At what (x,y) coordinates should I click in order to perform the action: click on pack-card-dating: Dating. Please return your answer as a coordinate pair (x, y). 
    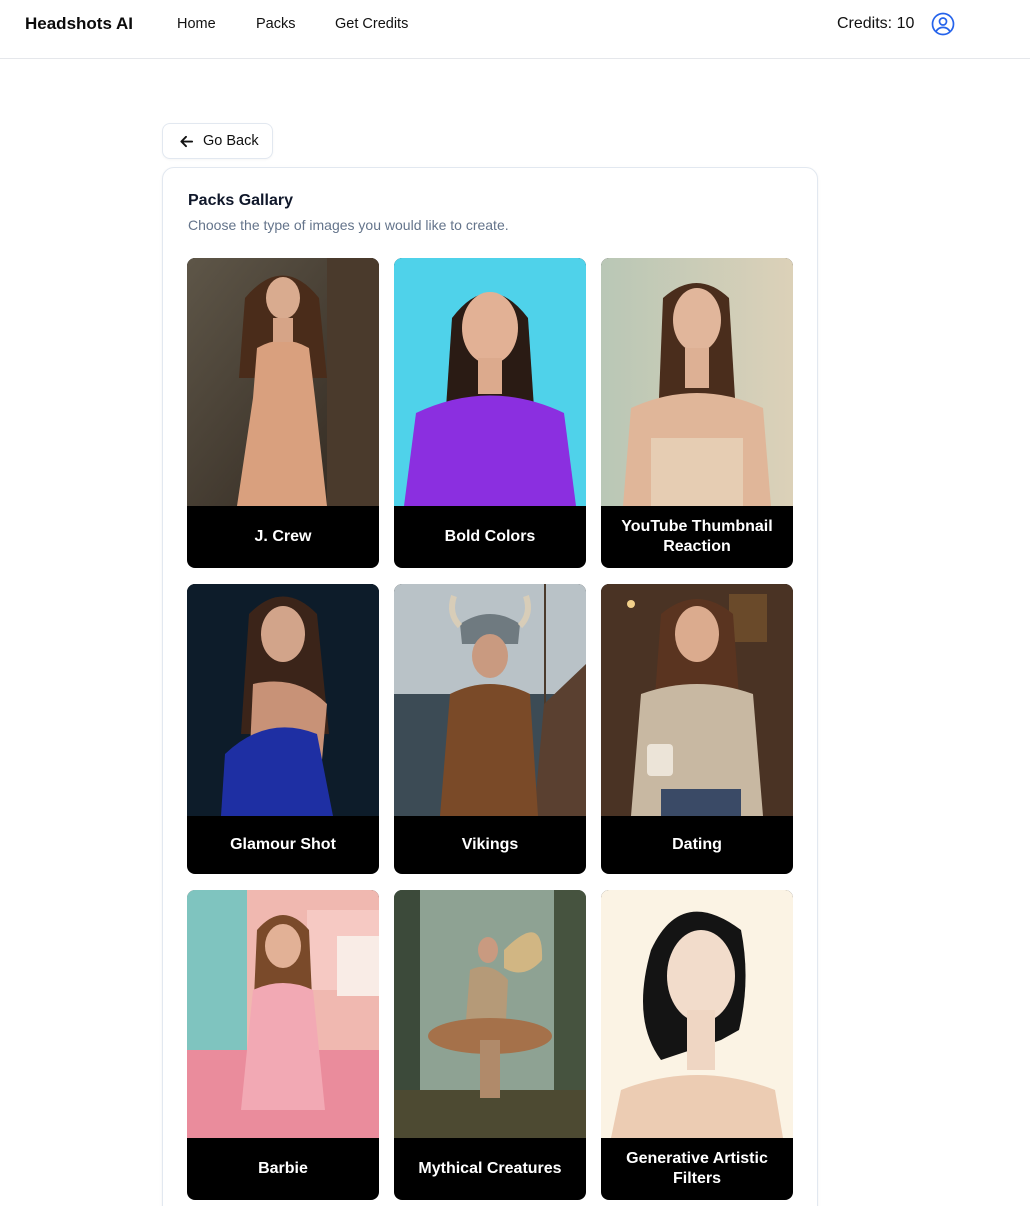
    Looking at the image, I should click on (697, 729).